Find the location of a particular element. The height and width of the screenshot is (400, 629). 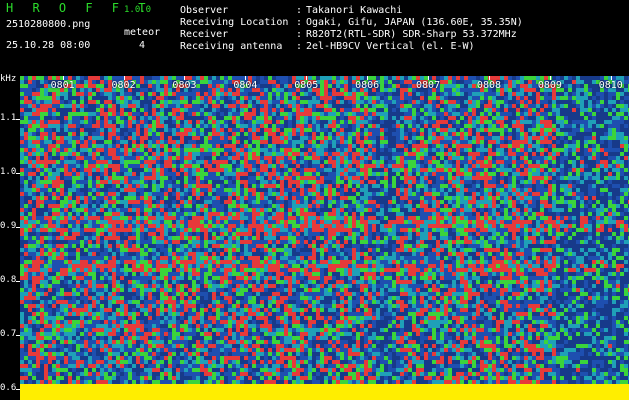

location-value: Ogaki, Gifu, JAPAN (136.60E, 35.35N) is located at coordinates (414, 22).